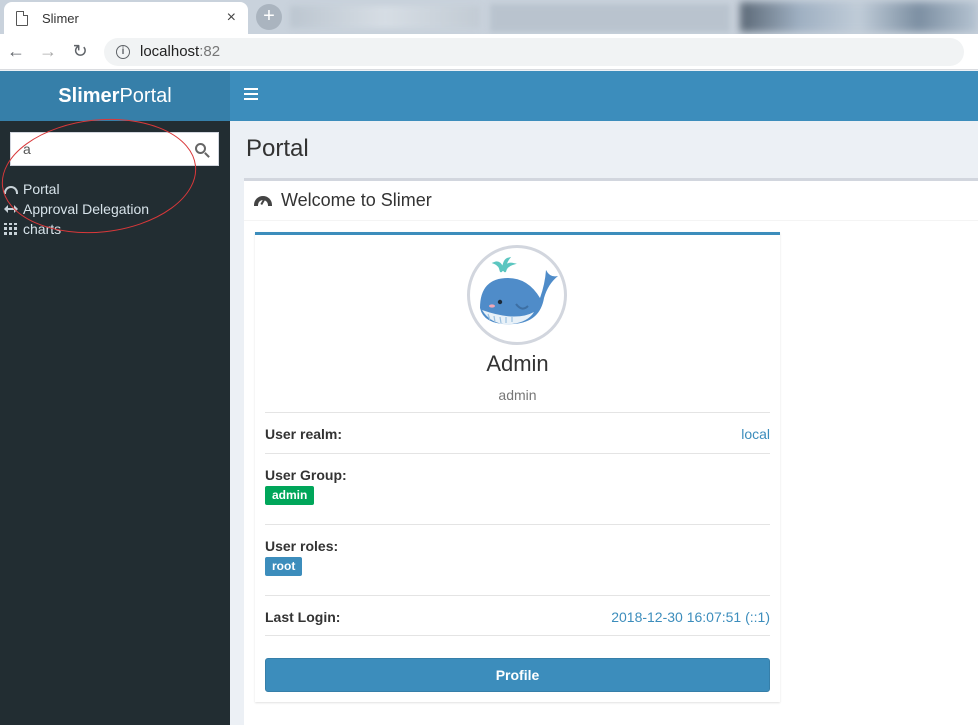 The image size is (978, 725). I want to click on browser-tabstrip: Slimer × +, so click(489, 17).